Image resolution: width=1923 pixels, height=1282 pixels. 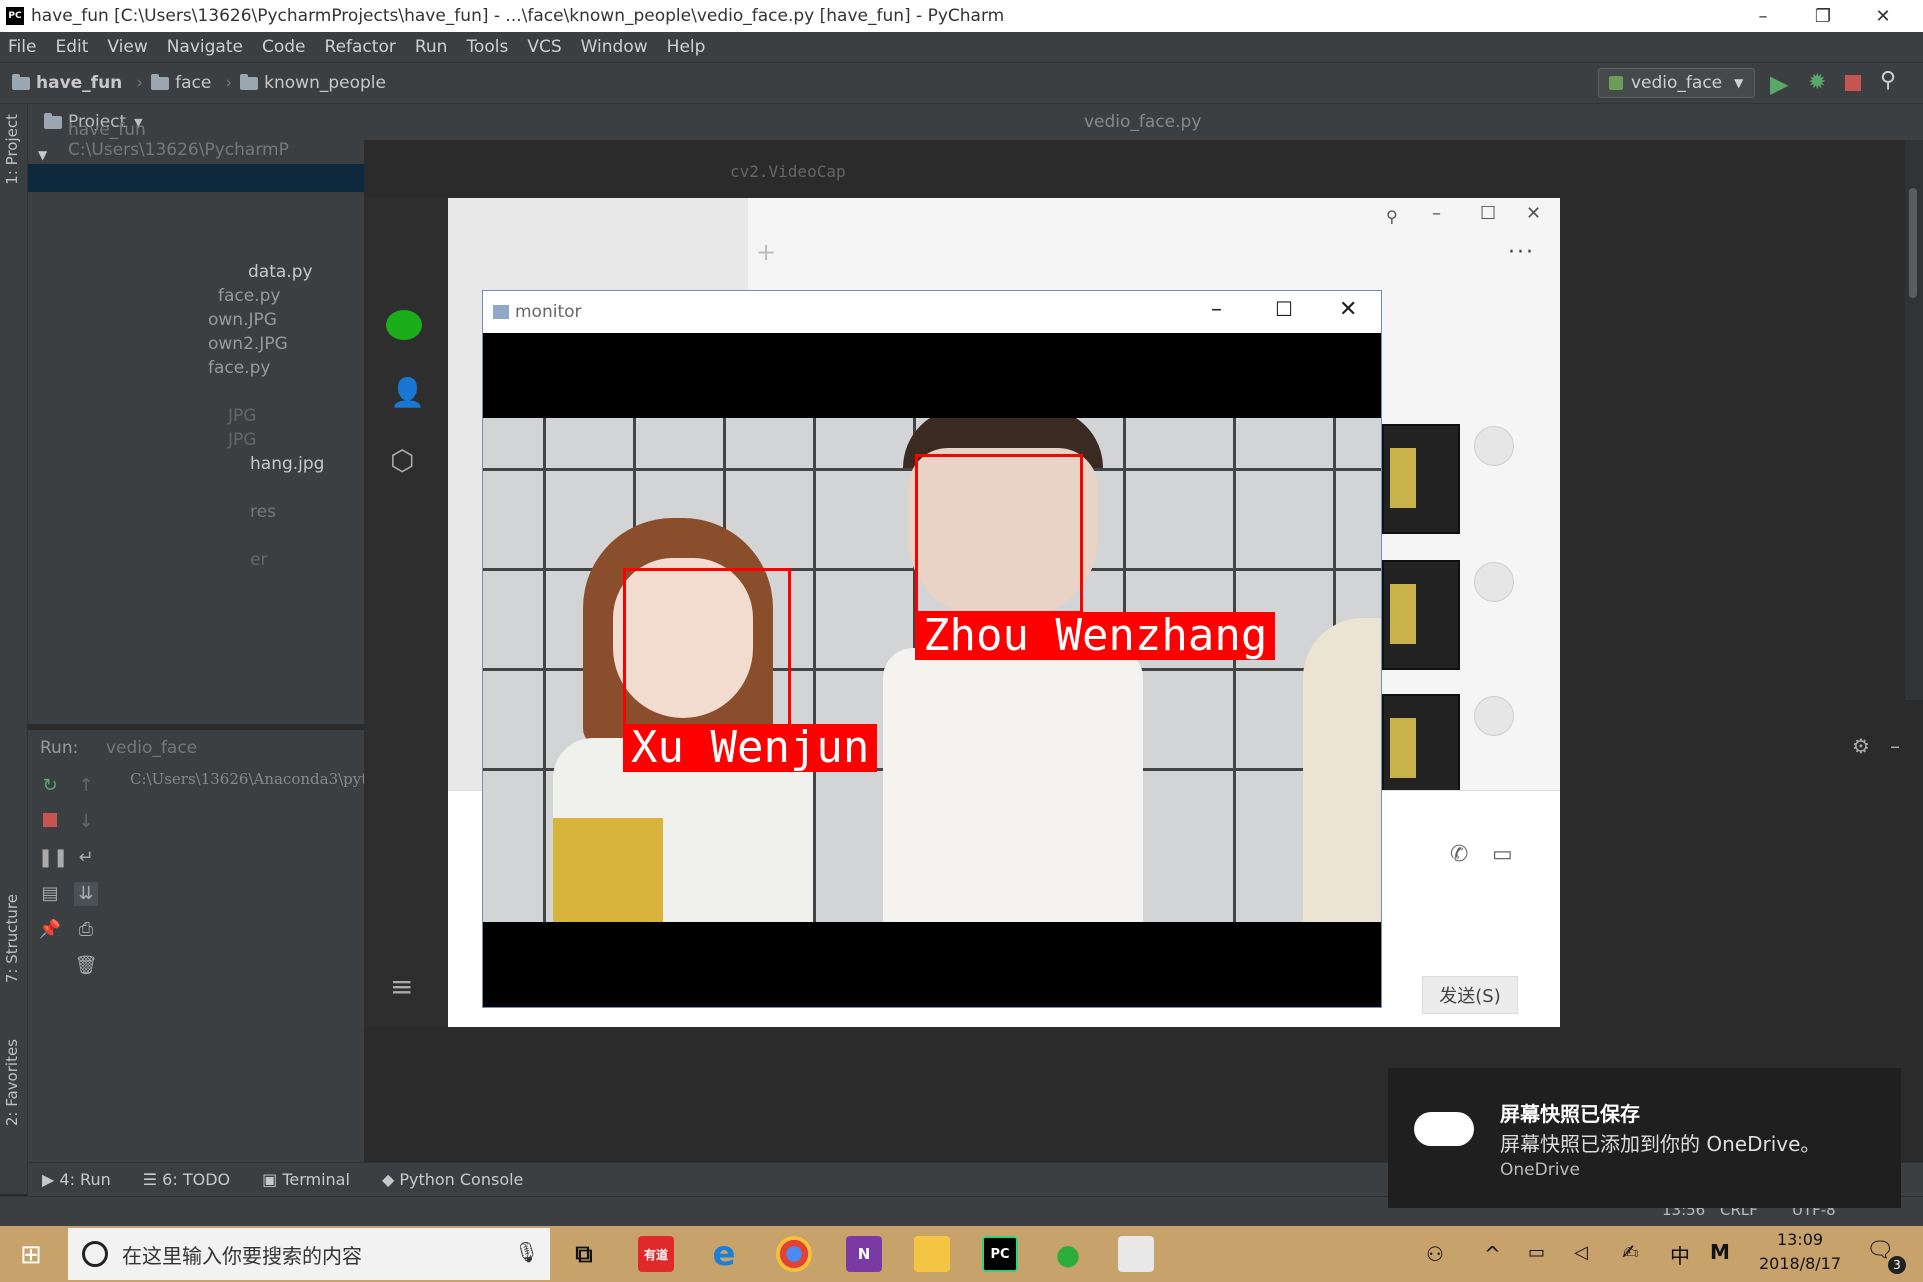 What do you see at coordinates (1581, 1252) in the screenshot?
I see `volume-icon: ◁` at bounding box center [1581, 1252].